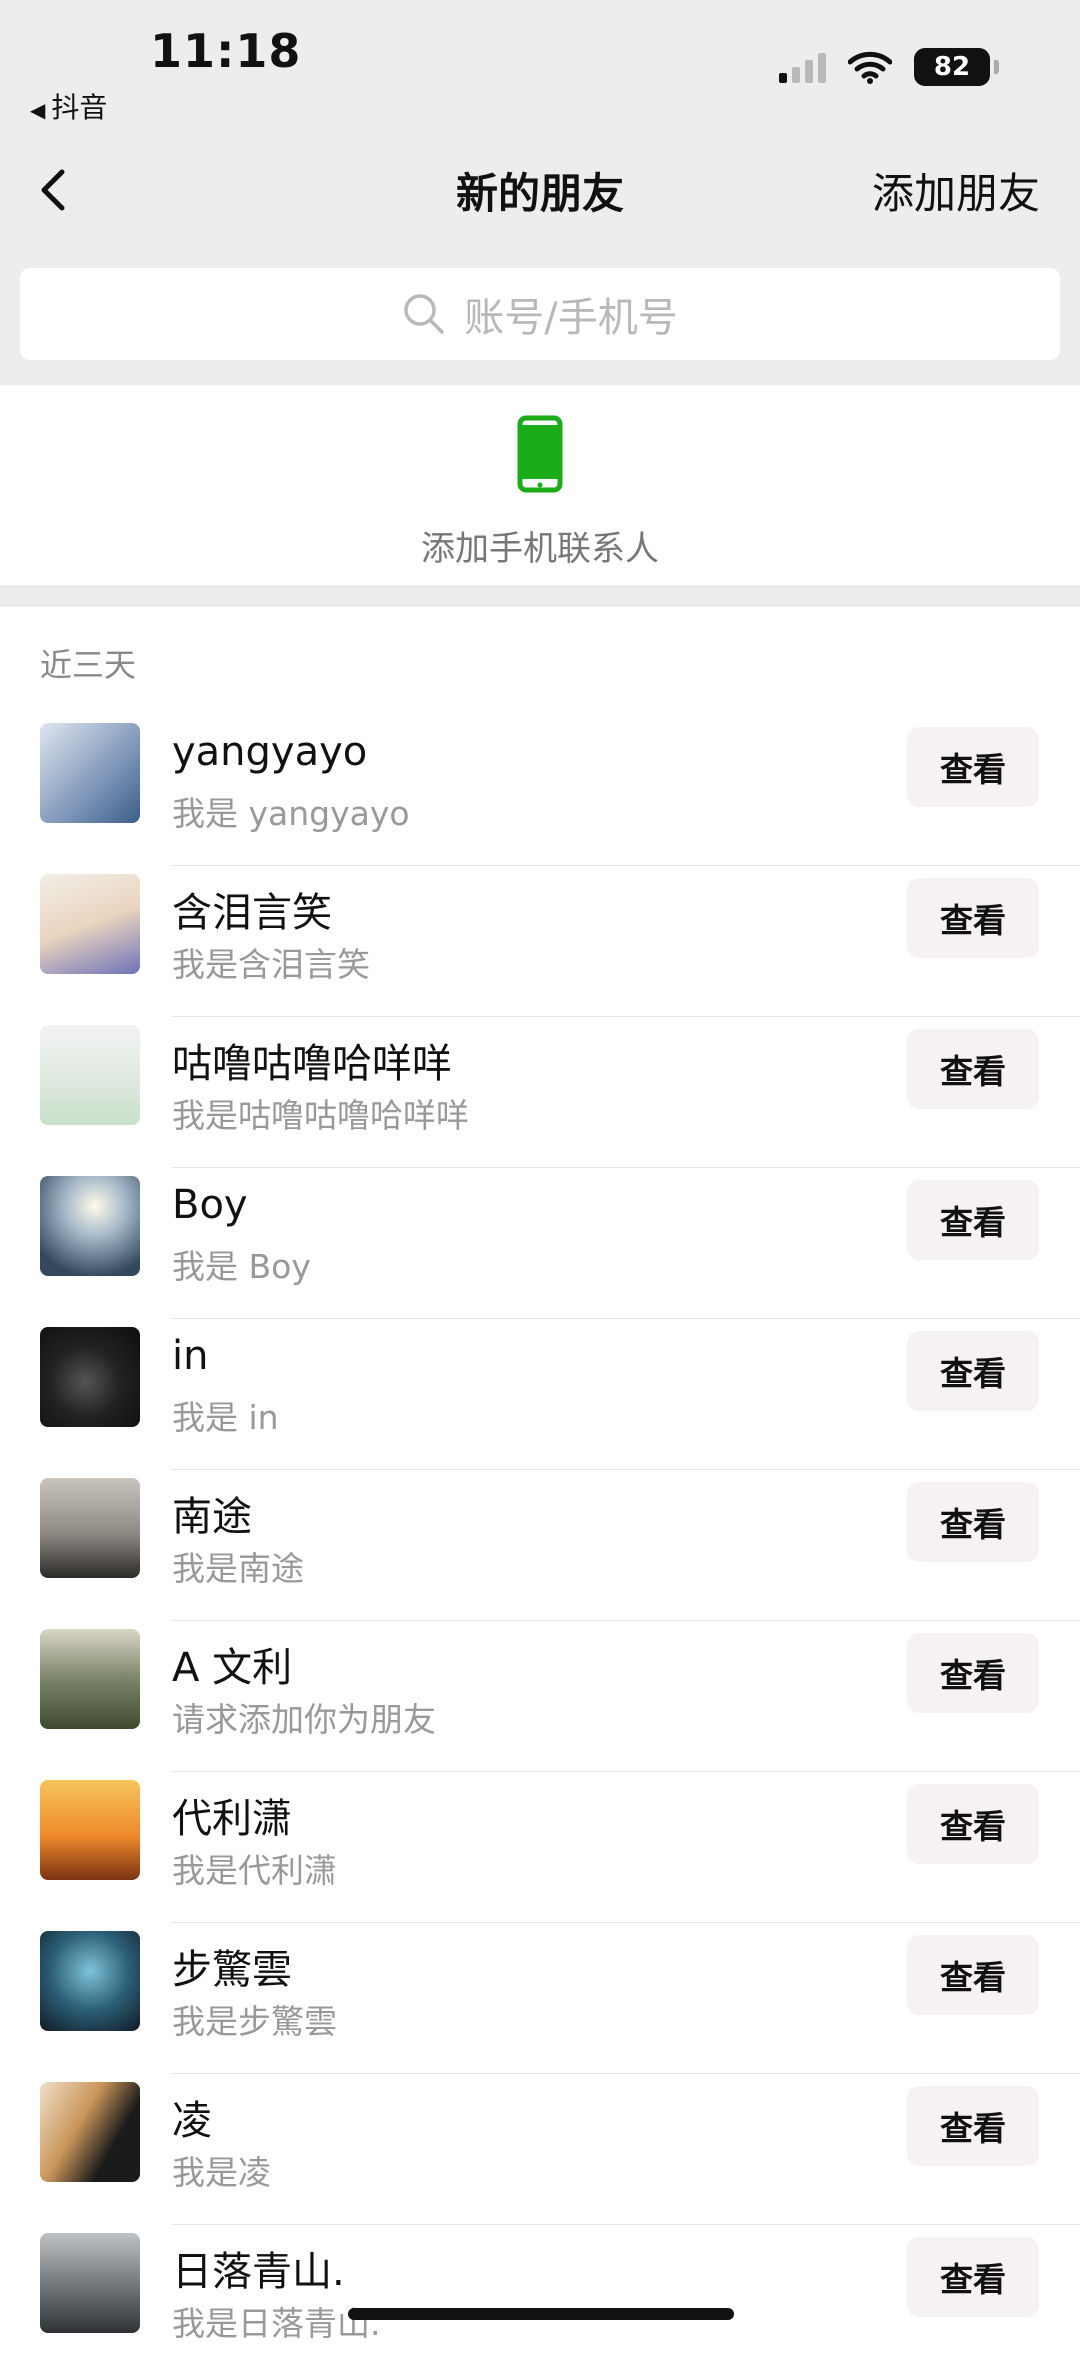 The width and height of the screenshot is (1080, 2376). What do you see at coordinates (238, 1568) in the screenshot?
I see `friend-message: 我是南途` at bounding box center [238, 1568].